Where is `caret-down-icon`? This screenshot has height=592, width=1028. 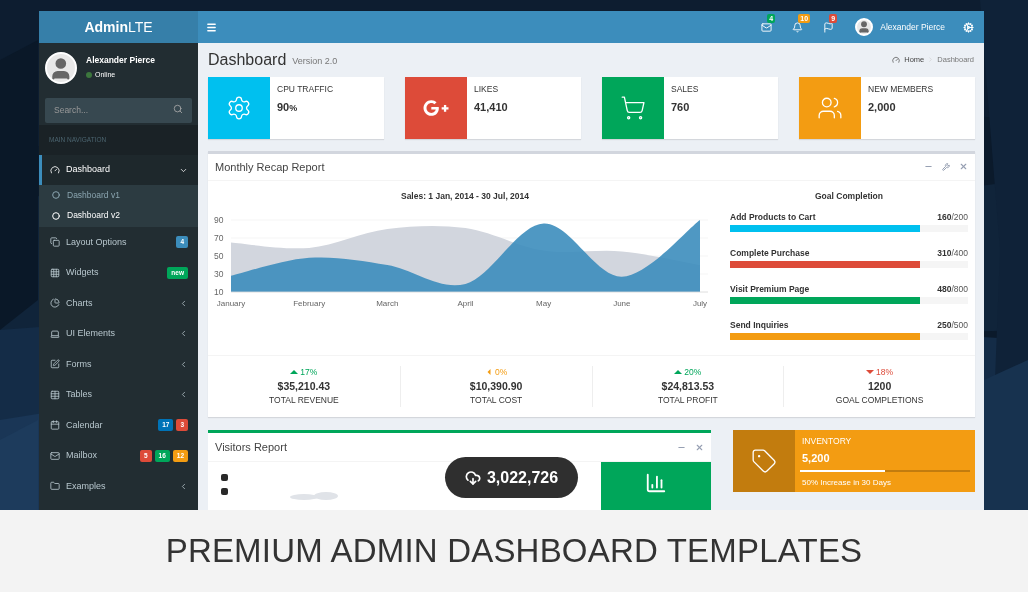 caret-down-icon is located at coordinates (870, 372).